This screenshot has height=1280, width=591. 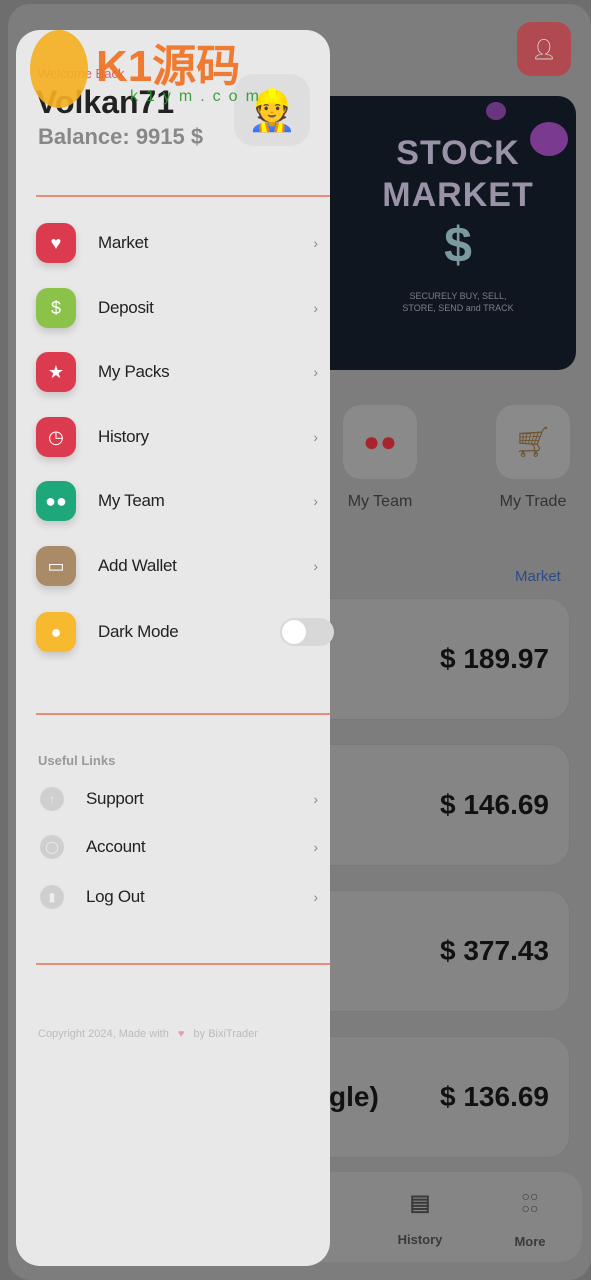 I want to click on menu-label: Market, so click(x=123, y=242).